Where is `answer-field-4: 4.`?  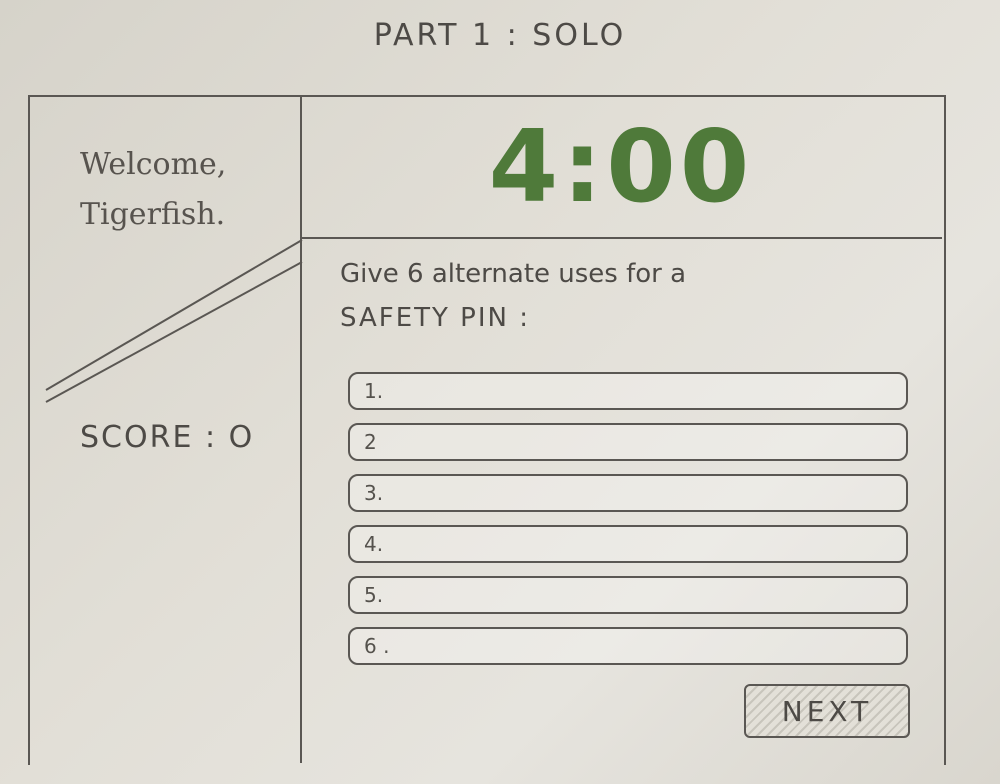
answer-field-4: 4. is located at coordinates (628, 544).